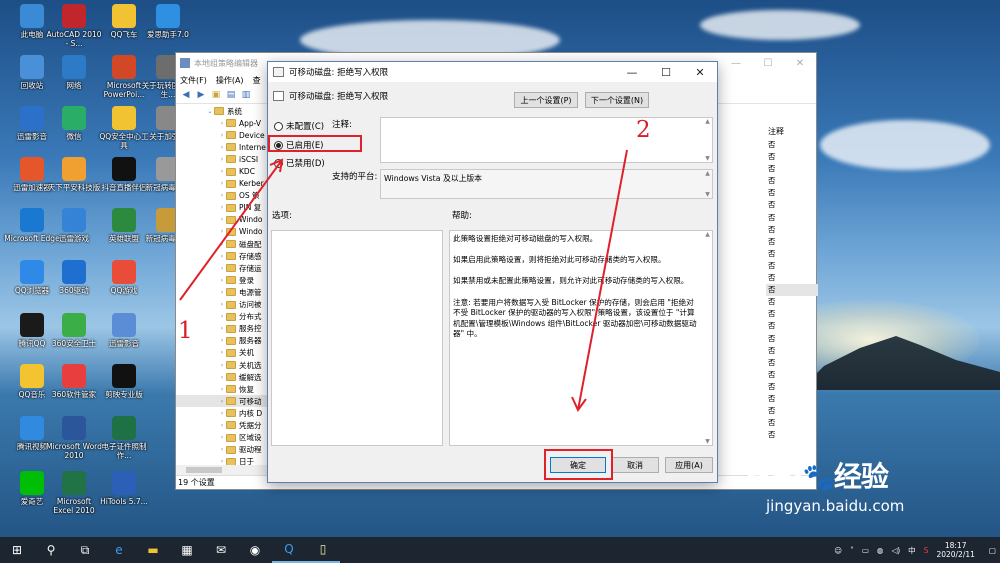  Describe the element at coordinates (119, 550) in the screenshot. I see `edge-icon: e` at that location.